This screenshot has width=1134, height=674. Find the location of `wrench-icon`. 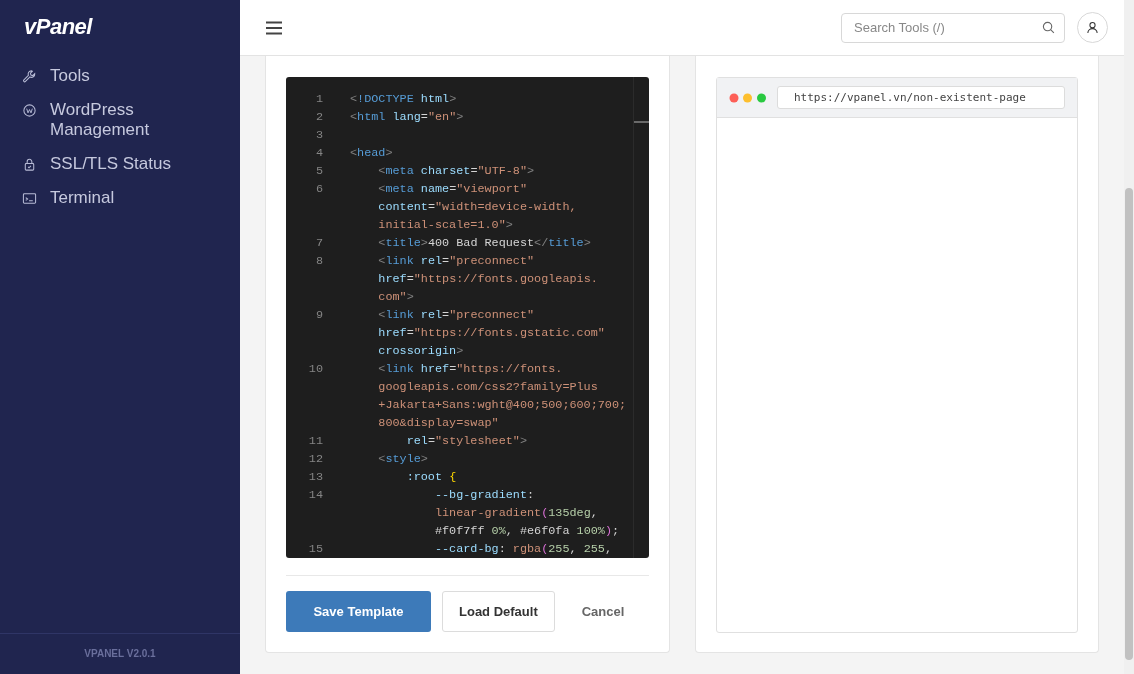

wrench-icon is located at coordinates (29, 76).